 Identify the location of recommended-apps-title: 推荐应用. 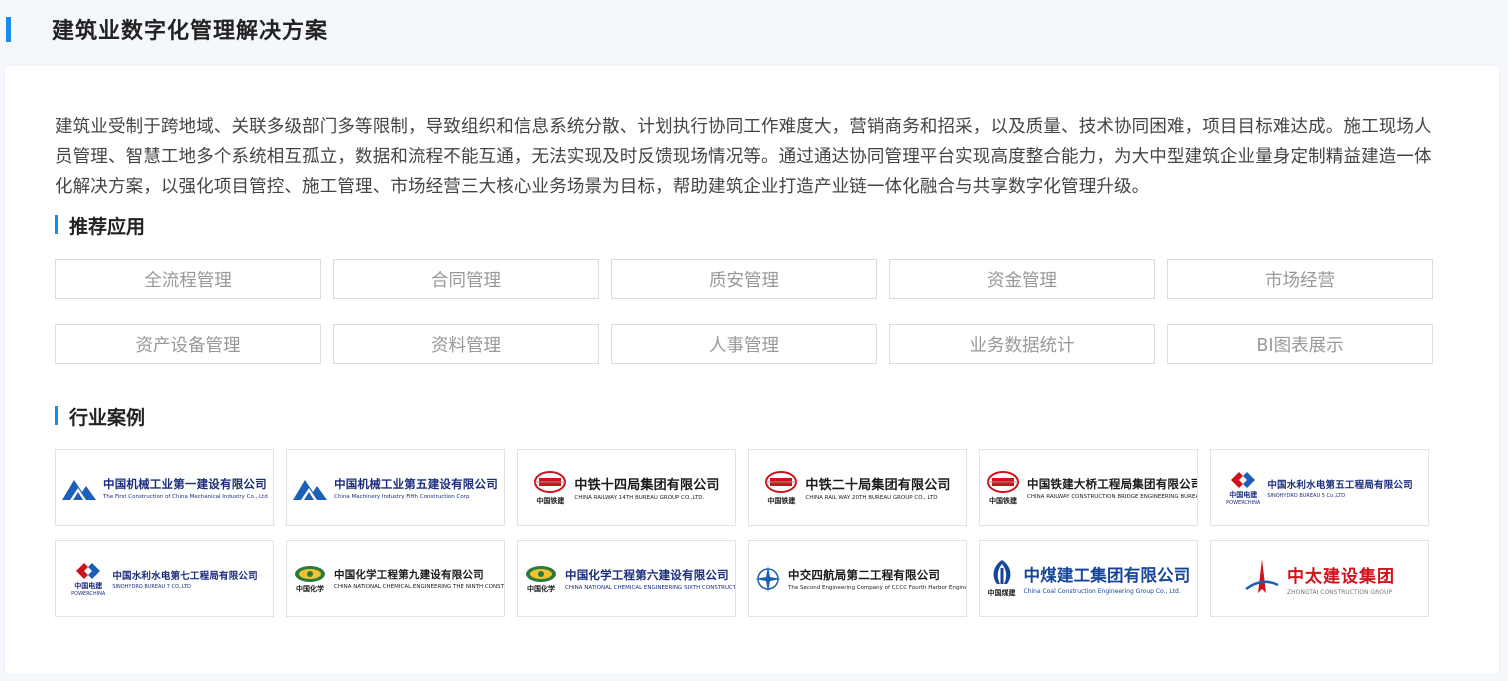
(100, 225).